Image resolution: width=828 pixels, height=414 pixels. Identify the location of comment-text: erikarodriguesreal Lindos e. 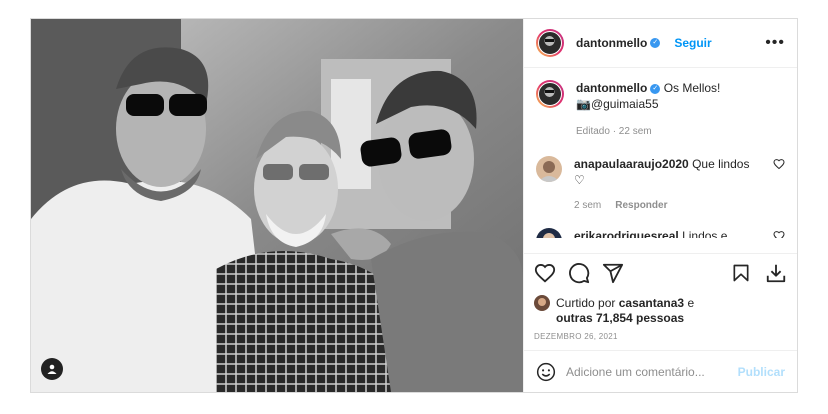
(670, 233).